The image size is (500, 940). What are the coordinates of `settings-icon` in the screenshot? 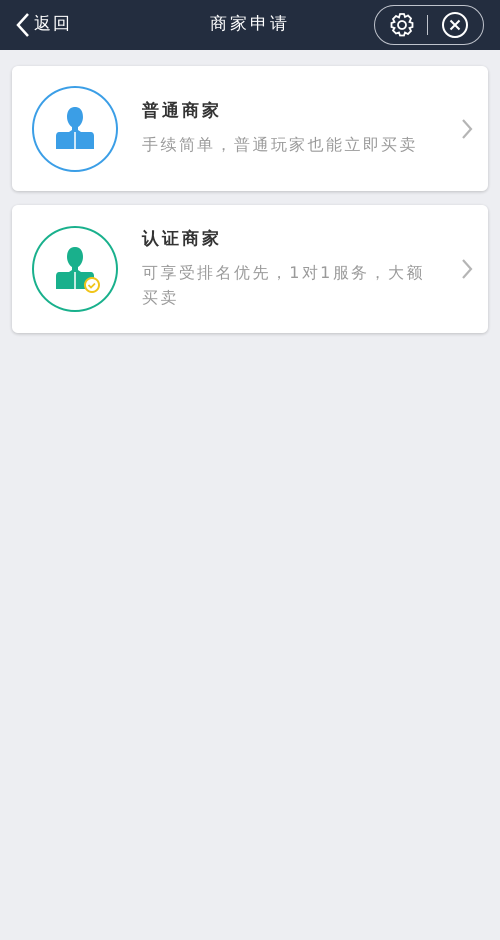 It's located at (402, 25).